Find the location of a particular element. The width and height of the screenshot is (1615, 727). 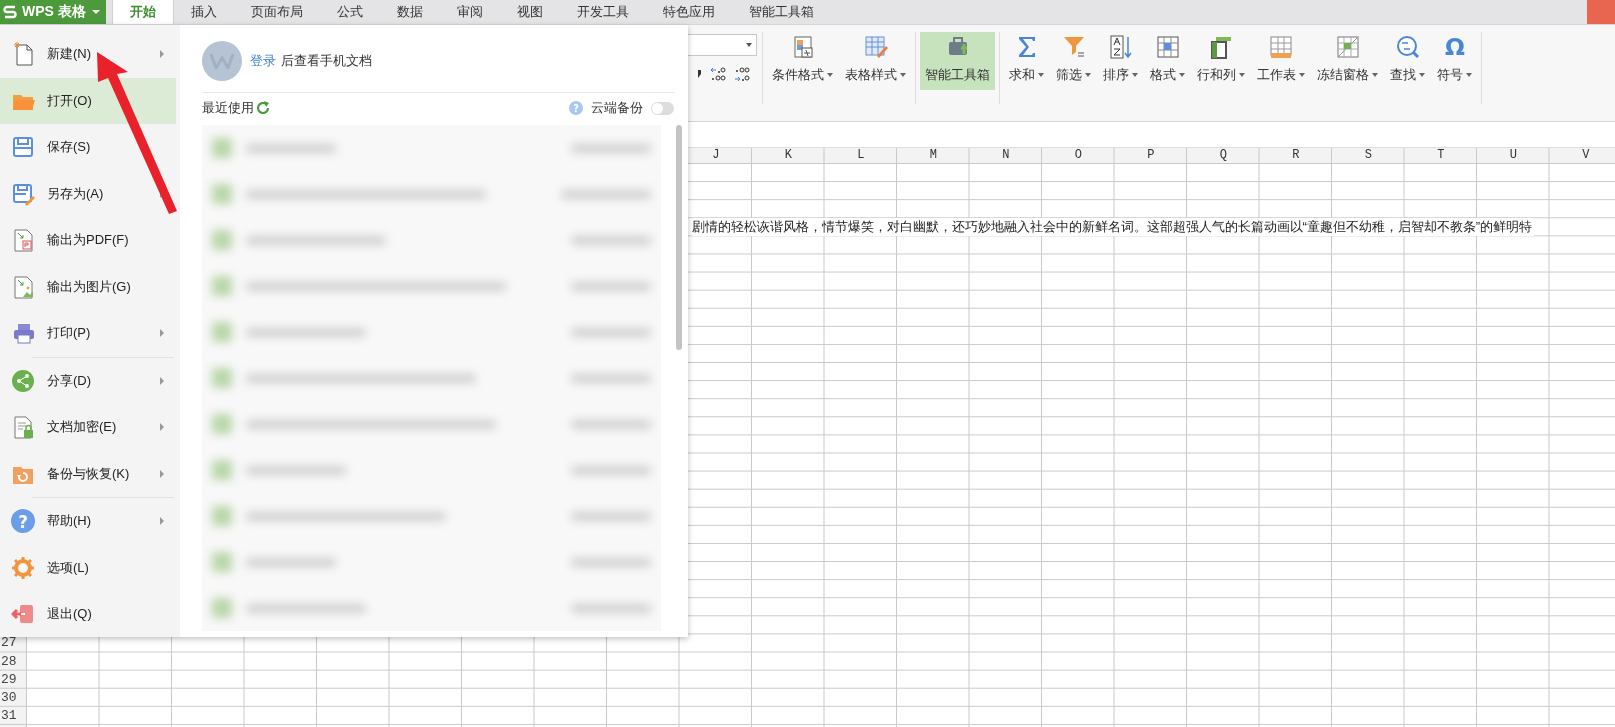

column-header: T is located at coordinates (1441, 156).